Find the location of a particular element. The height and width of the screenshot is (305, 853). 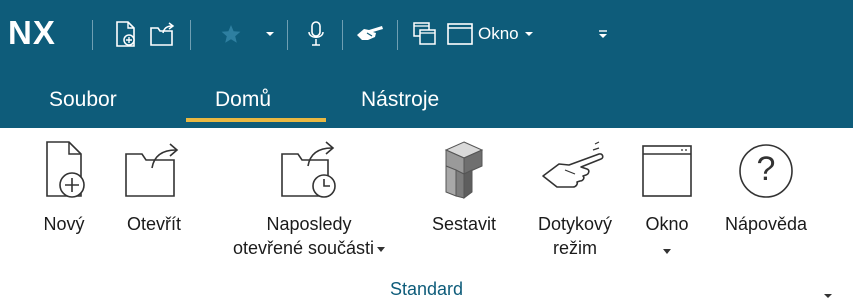

recent-parts-label-line1: Naposledy is located at coordinates (309, 224).